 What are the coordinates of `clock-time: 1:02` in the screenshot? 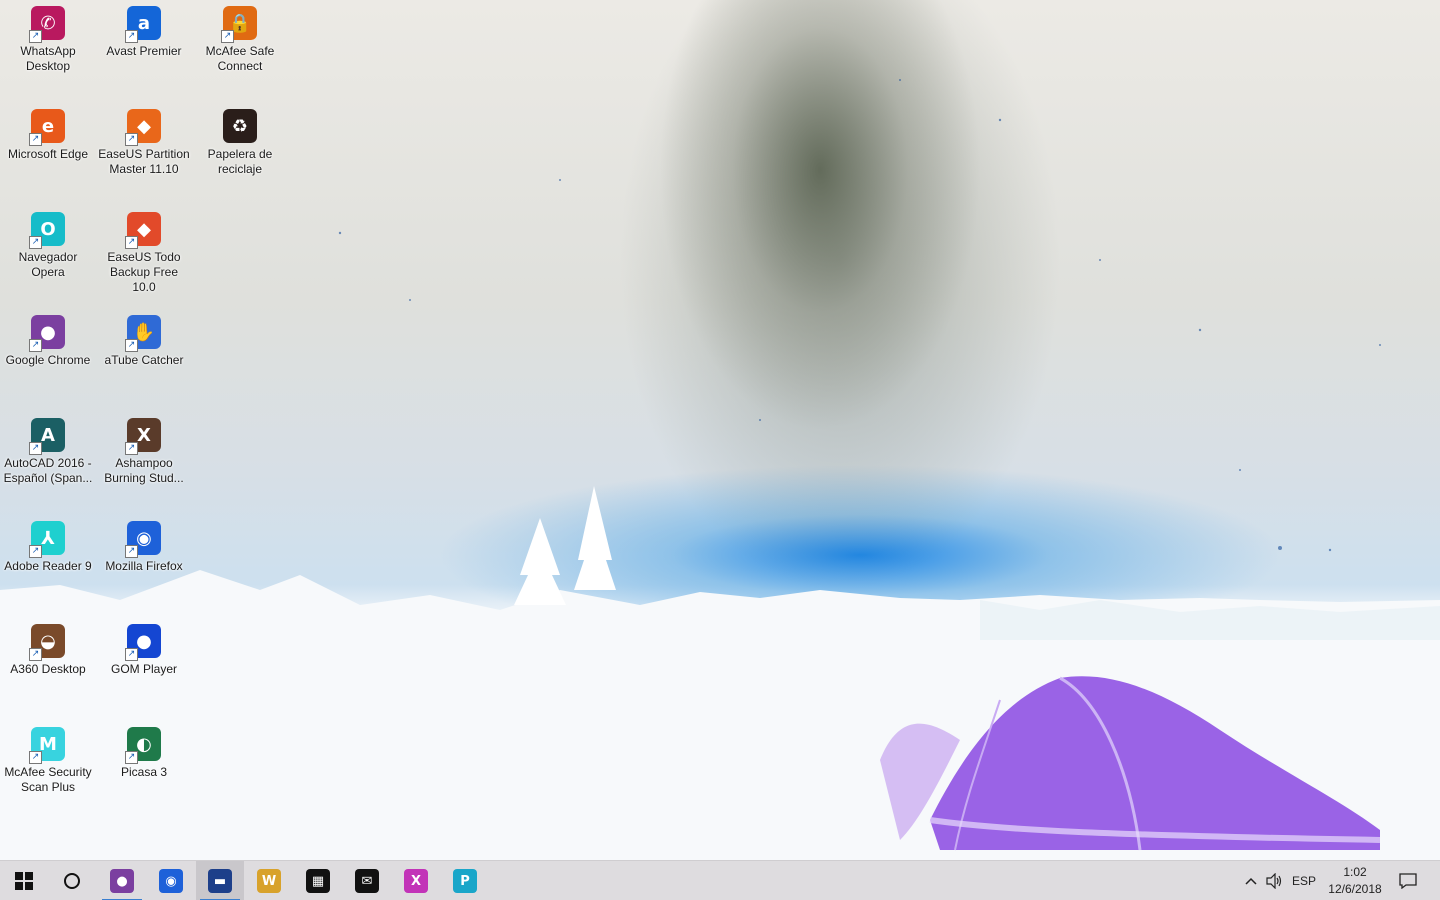 It's located at (1355, 872).